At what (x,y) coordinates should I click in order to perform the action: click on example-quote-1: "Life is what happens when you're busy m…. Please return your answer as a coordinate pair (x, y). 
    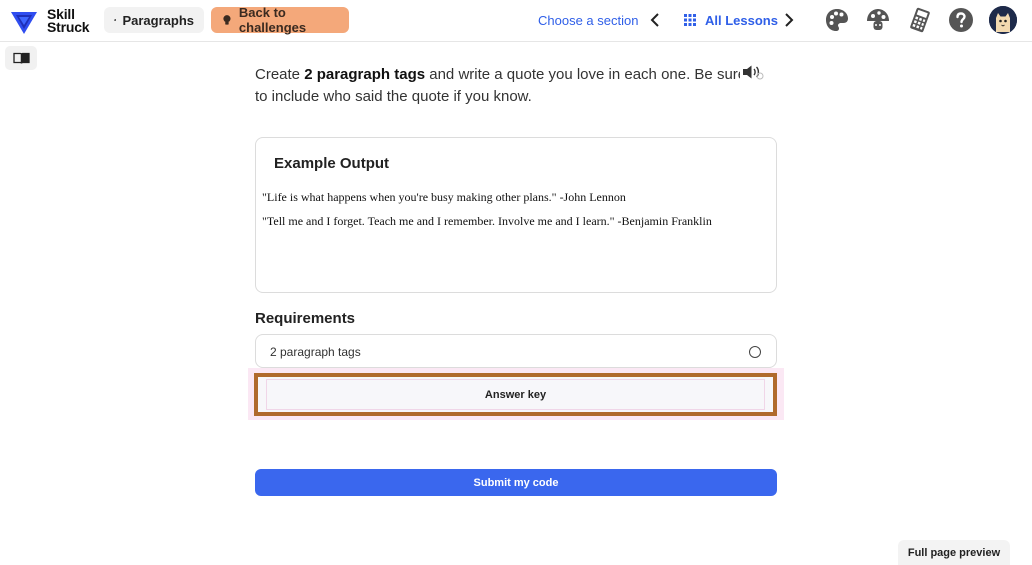
    Looking at the image, I should click on (444, 197).